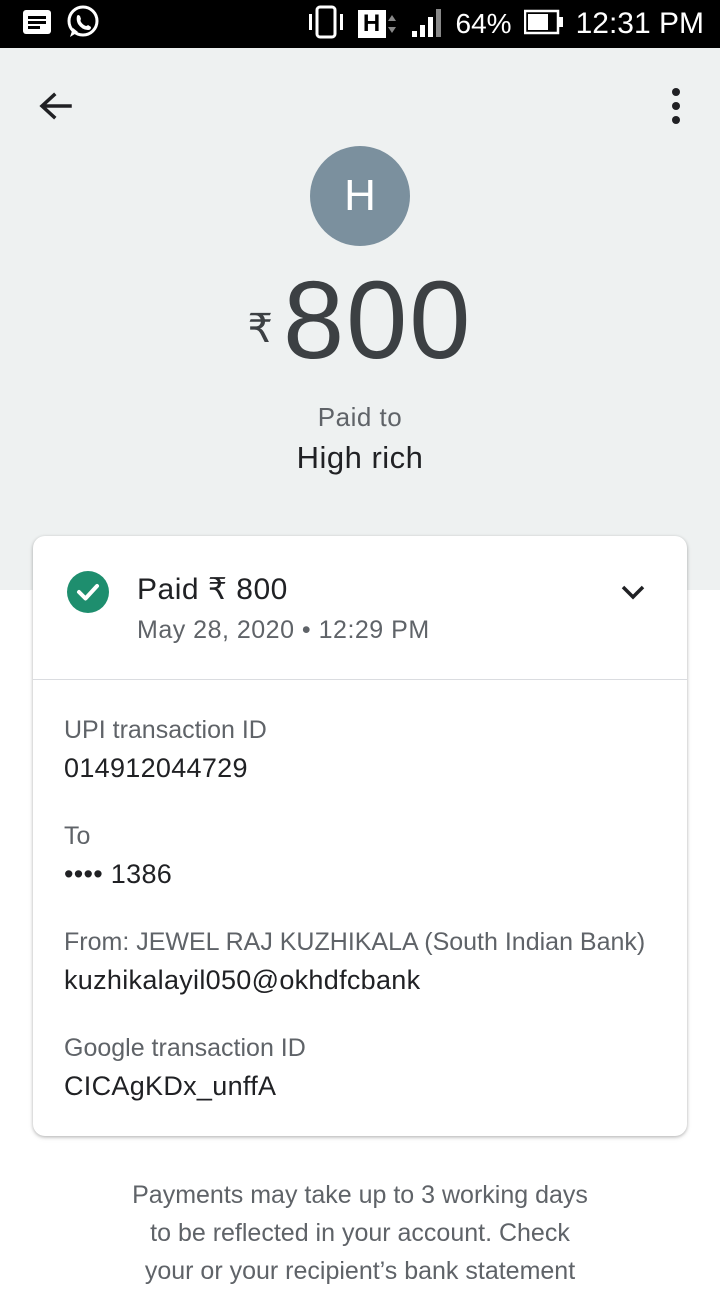 The height and width of the screenshot is (1290, 720). Describe the element at coordinates (427, 24) in the screenshot. I see `signal-icon` at that location.